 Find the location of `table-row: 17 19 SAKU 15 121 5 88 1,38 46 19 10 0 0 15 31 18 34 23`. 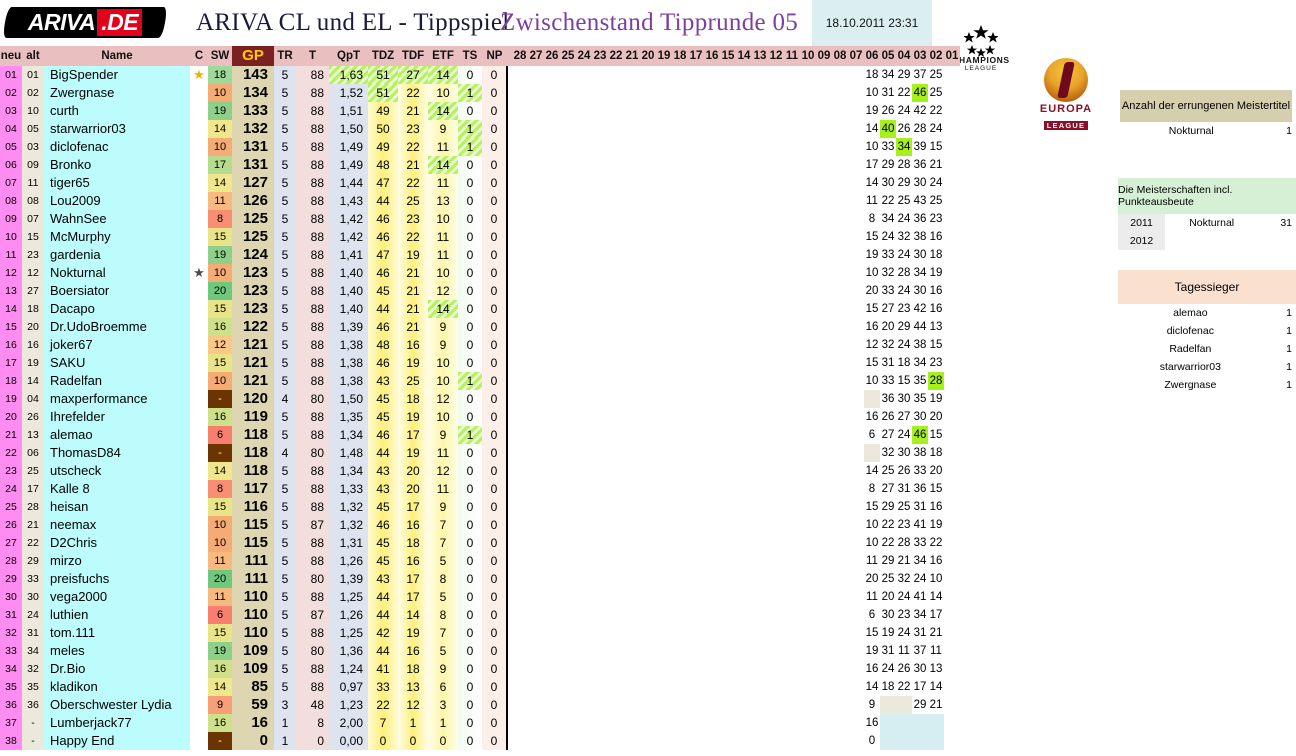

table-row: 17 19 SAKU 15 121 5 88 1,38 46 19 10 0 0 15 31 18 34 23 is located at coordinates (480, 363).